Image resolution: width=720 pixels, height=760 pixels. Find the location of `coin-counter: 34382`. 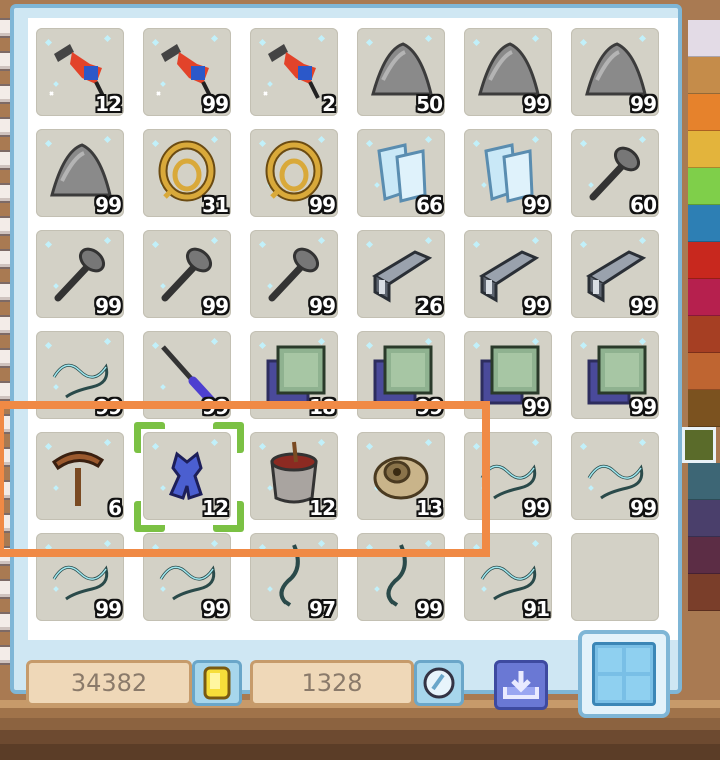

coin-counter: 34382 is located at coordinates (109, 683).